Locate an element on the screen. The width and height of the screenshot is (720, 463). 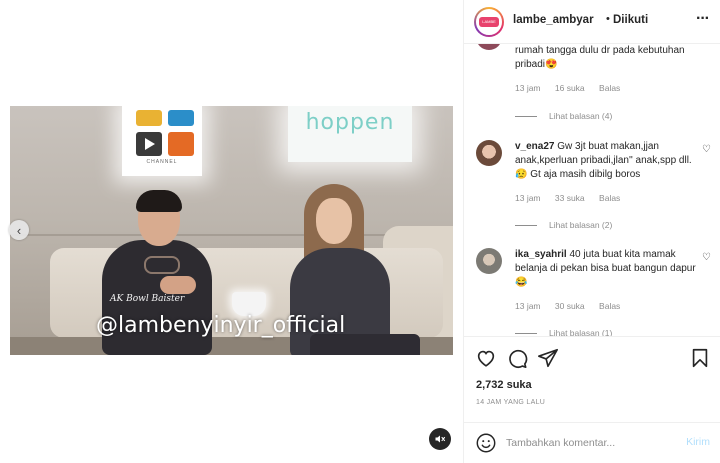
logo-tile-m is located at coordinates (149, 118).